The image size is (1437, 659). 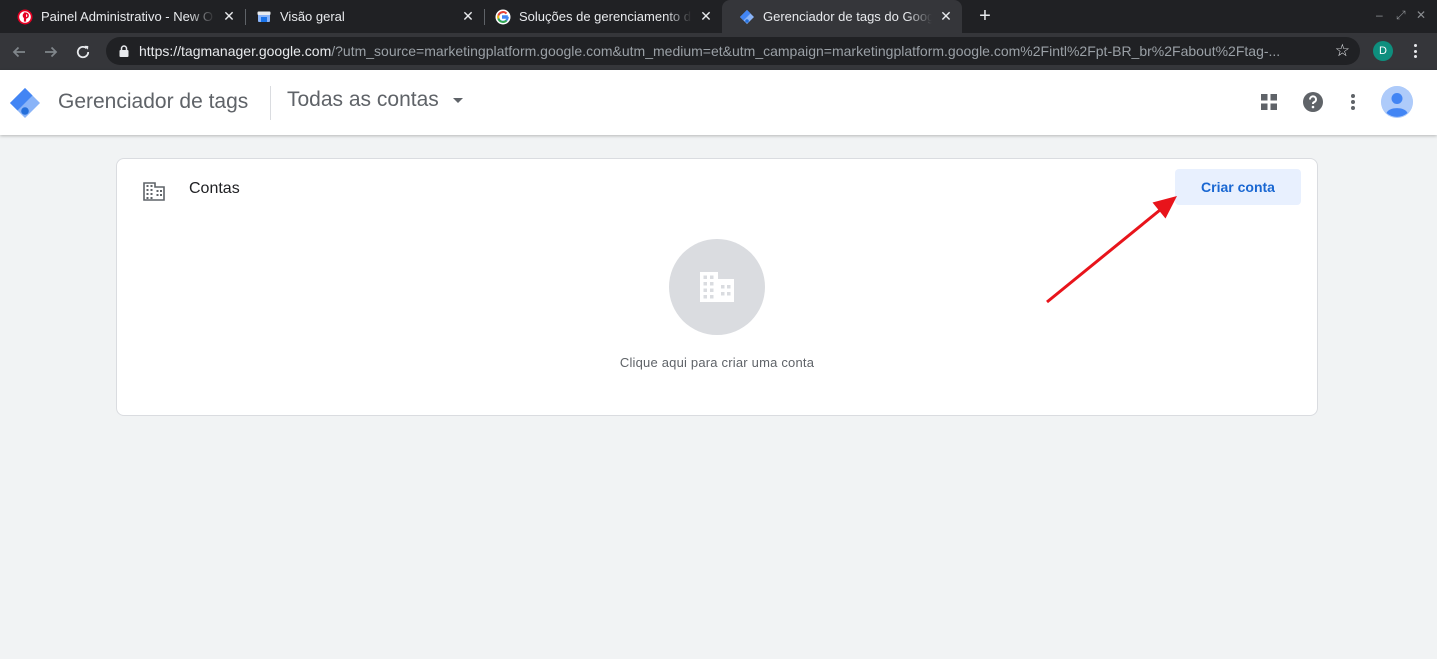 I want to click on forward-button, so click(x=51, y=52).